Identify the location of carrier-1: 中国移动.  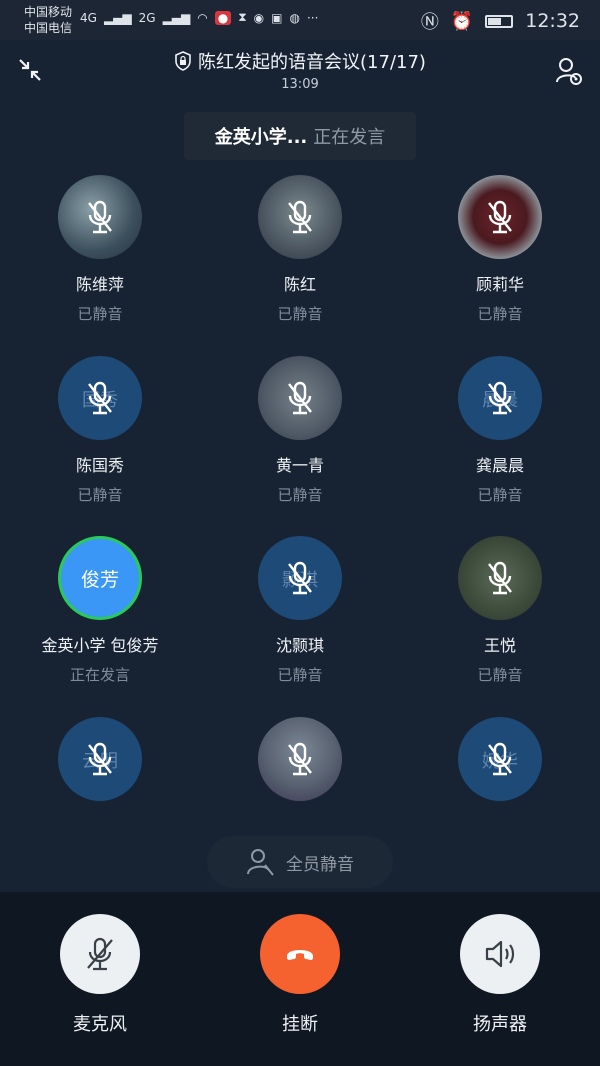
(48, 12).